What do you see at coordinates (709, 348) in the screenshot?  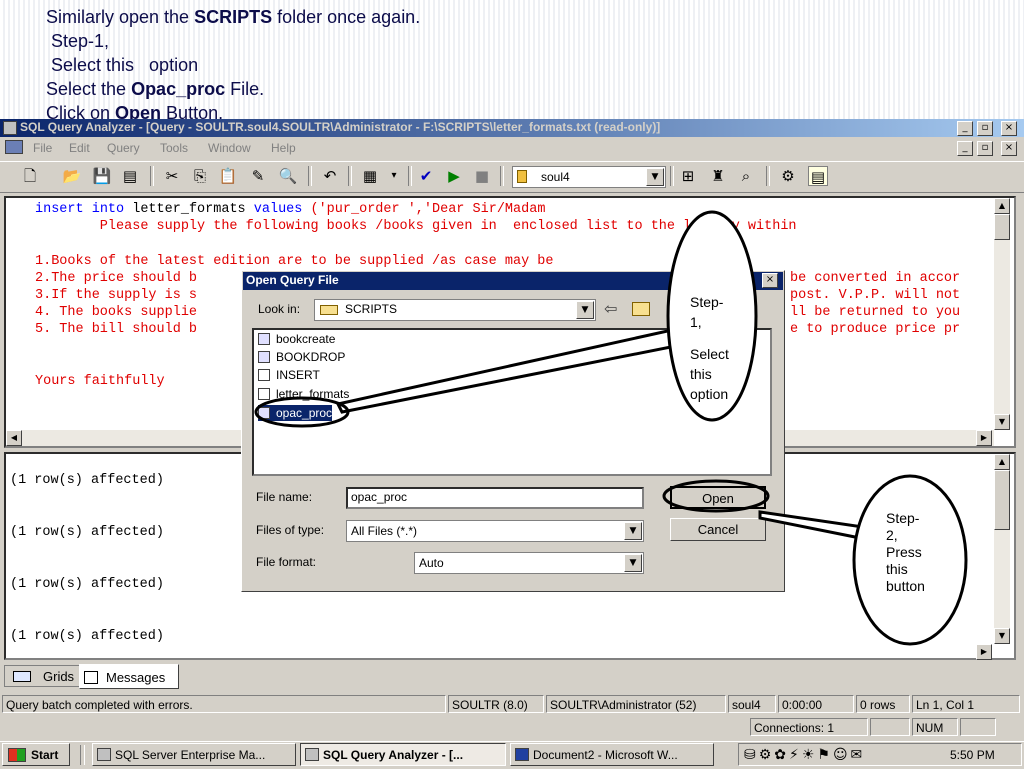 I see `step1-callout-text: Step- 1, Select this option` at bounding box center [709, 348].